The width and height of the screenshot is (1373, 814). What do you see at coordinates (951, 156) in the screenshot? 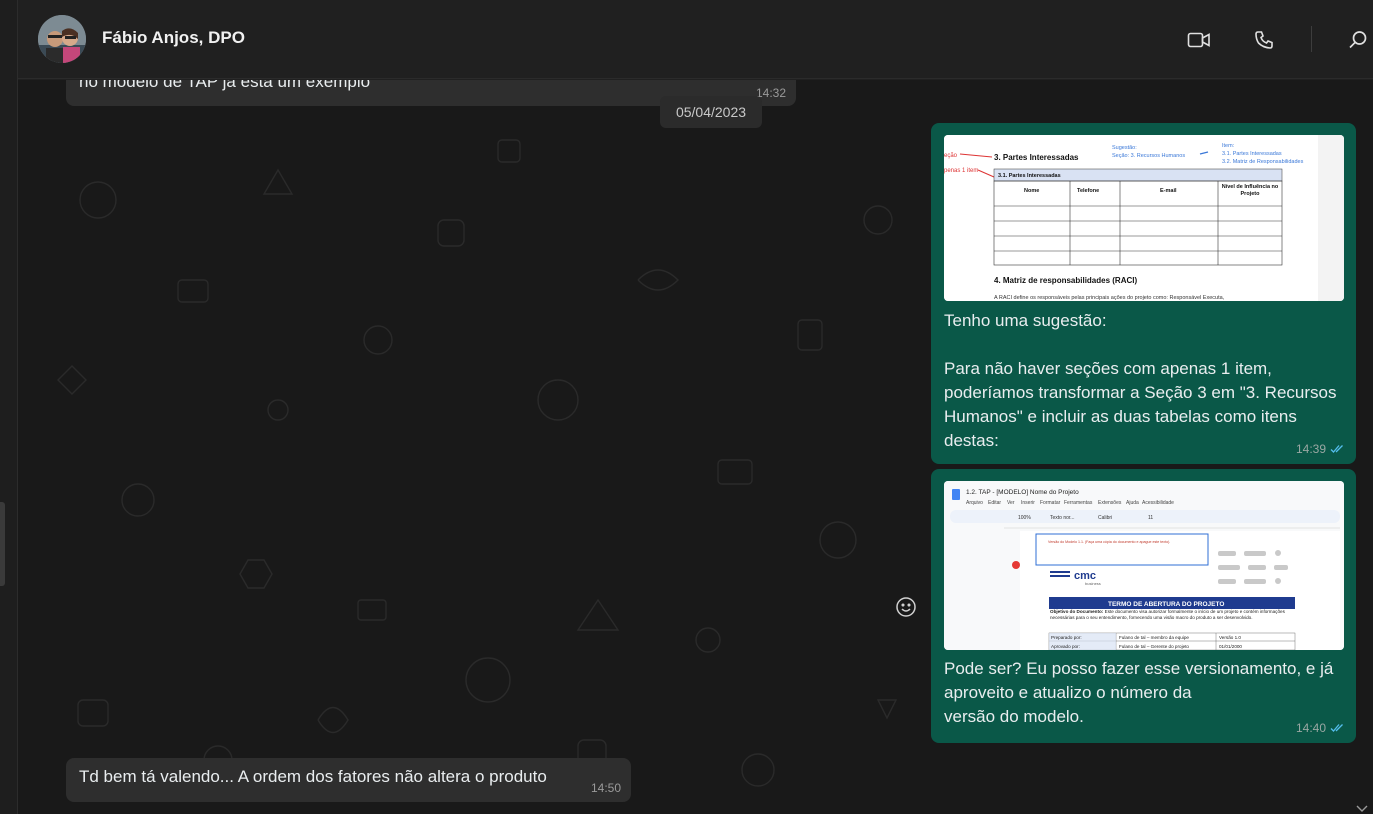
I see `image-annotation: eção` at bounding box center [951, 156].